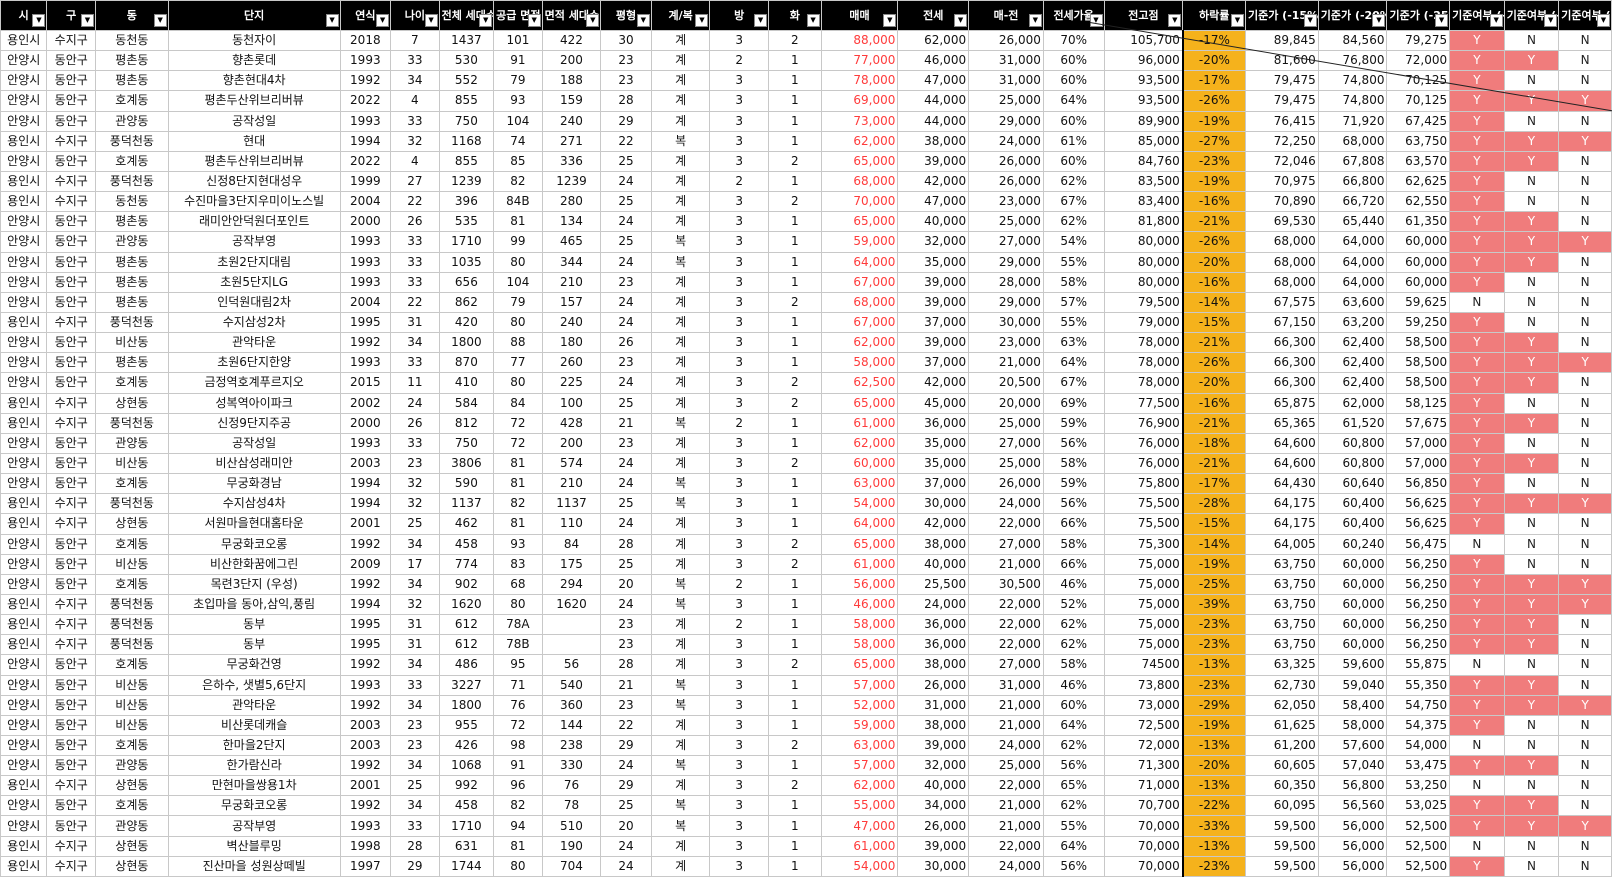  What do you see at coordinates (1143, 61) in the screenshot?
I see `table-cell: 96,000` at bounding box center [1143, 61].